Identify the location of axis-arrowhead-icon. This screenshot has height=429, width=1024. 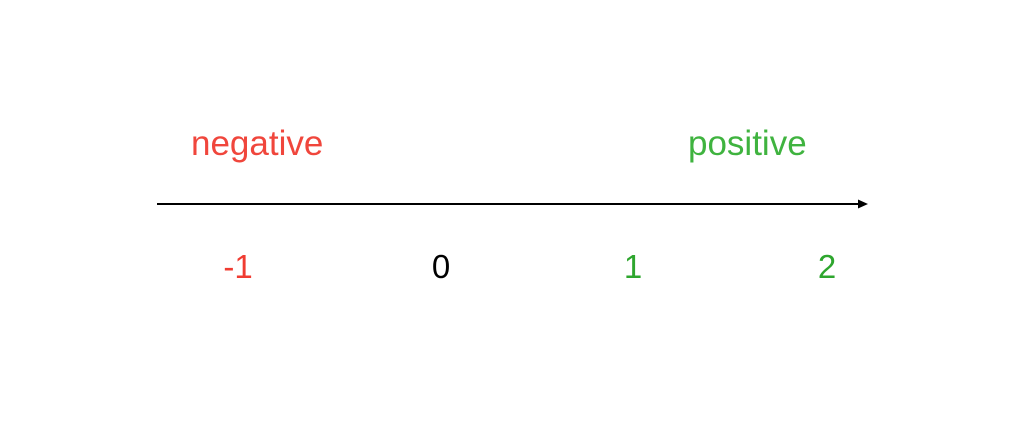
(863, 204).